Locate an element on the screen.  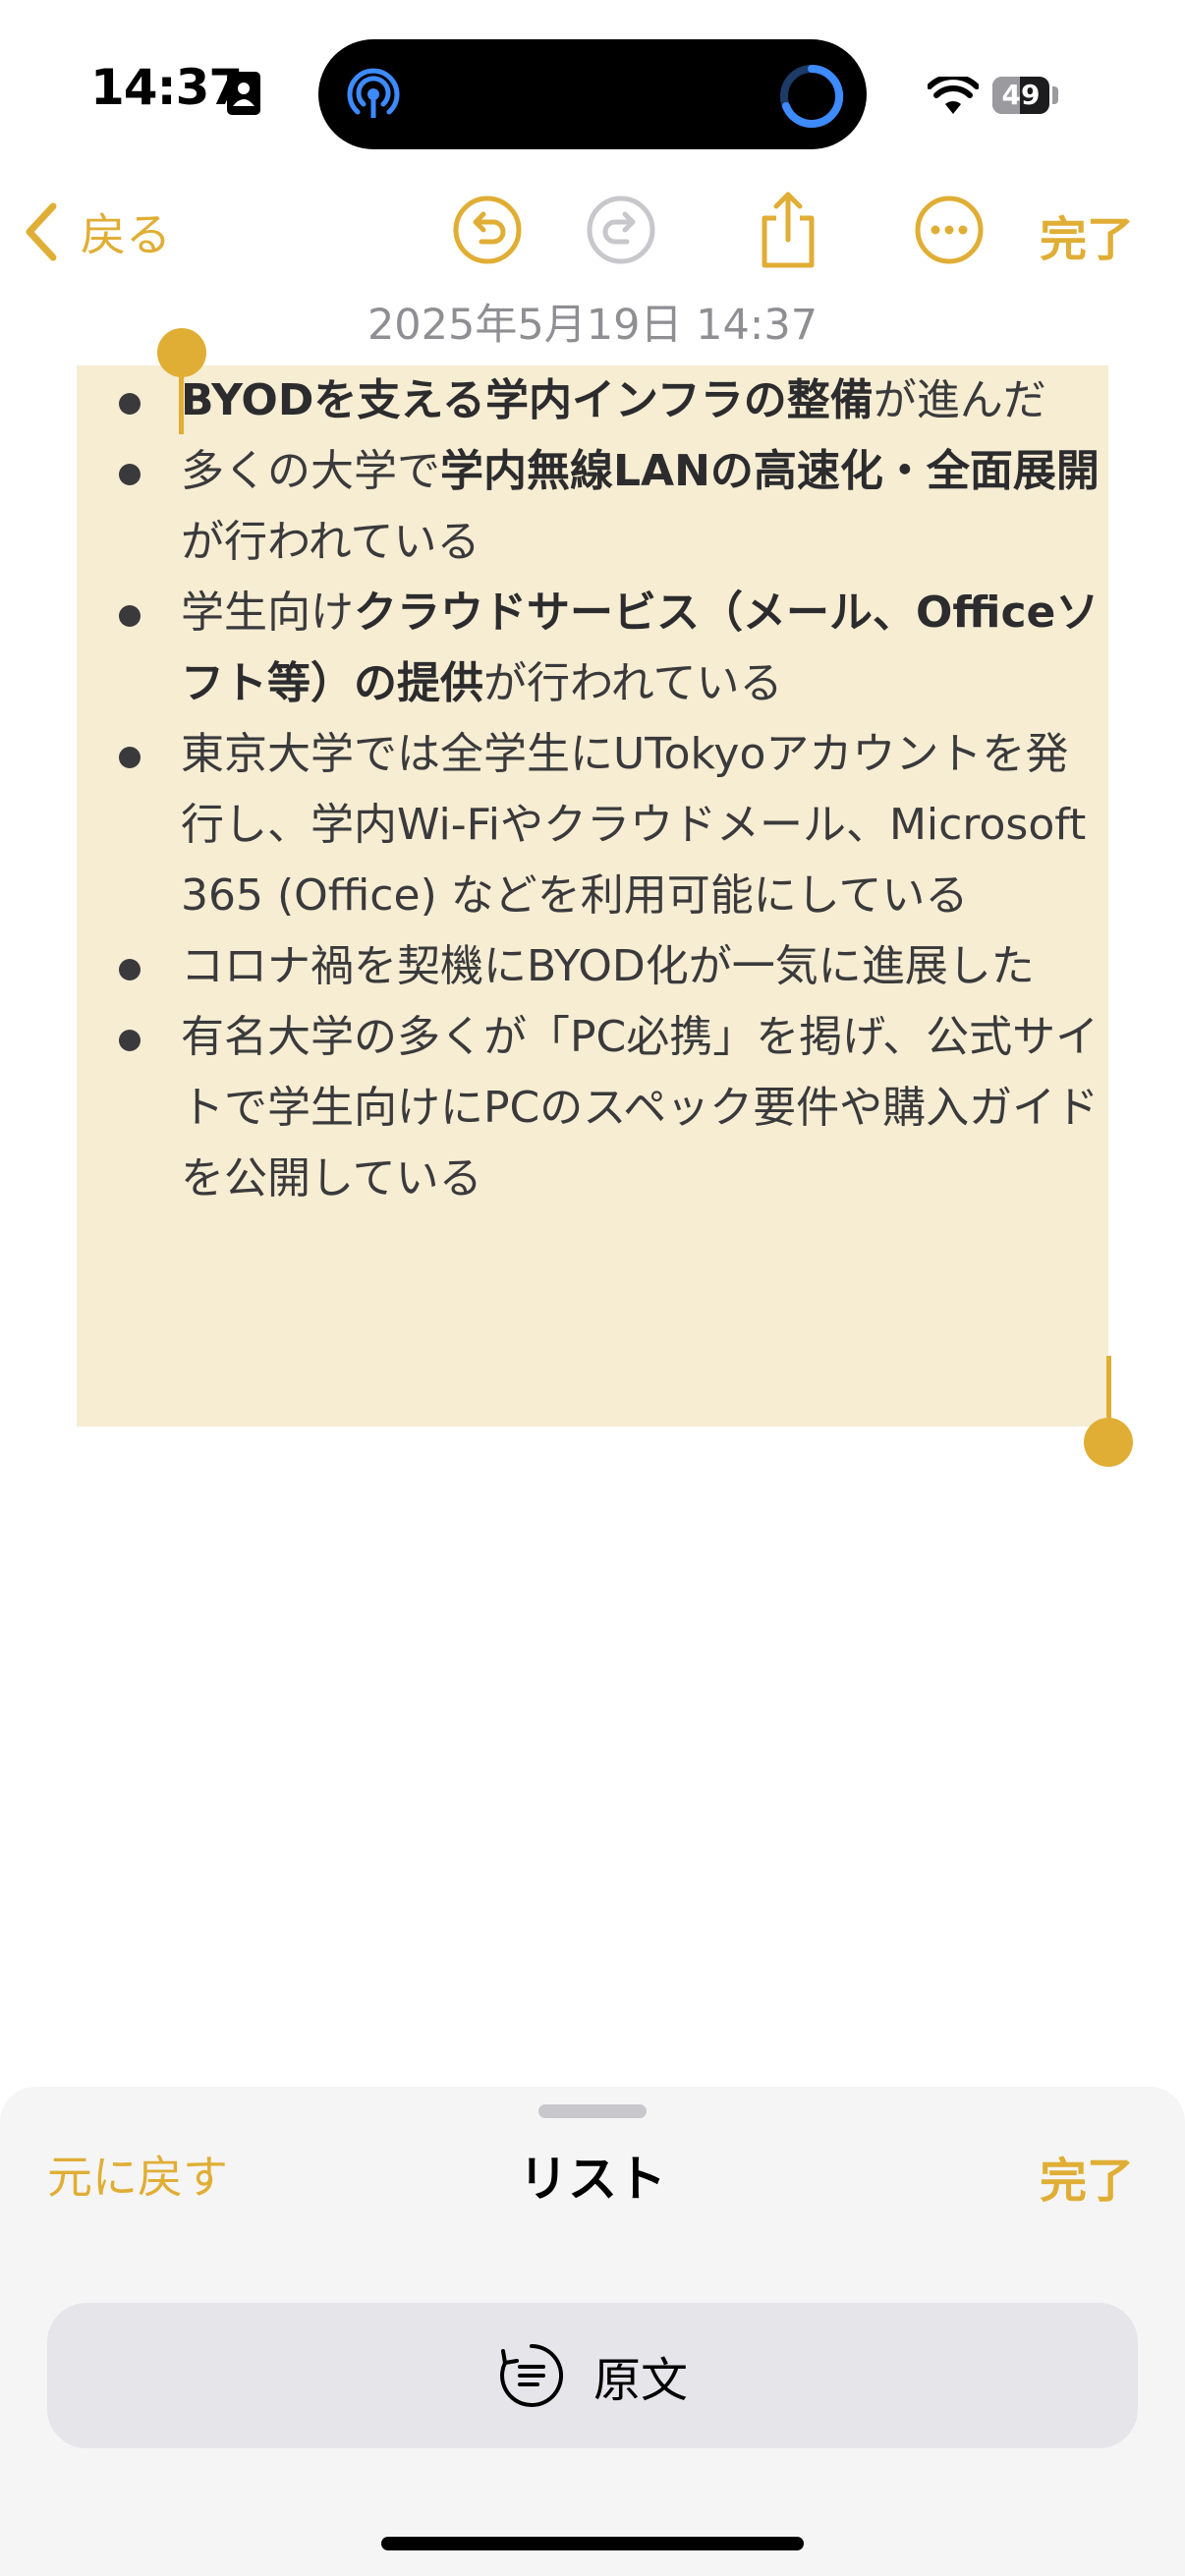
show-original-button: 原文 is located at coordinates (592, 2375).